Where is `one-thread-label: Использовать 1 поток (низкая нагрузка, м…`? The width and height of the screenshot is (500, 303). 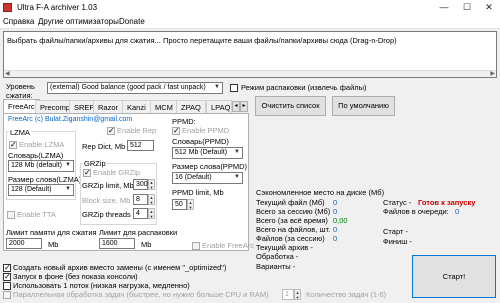
one-thread-label: Использовать 1 поток (низкая нагрузка, м… is located at coordinates (101, 285).